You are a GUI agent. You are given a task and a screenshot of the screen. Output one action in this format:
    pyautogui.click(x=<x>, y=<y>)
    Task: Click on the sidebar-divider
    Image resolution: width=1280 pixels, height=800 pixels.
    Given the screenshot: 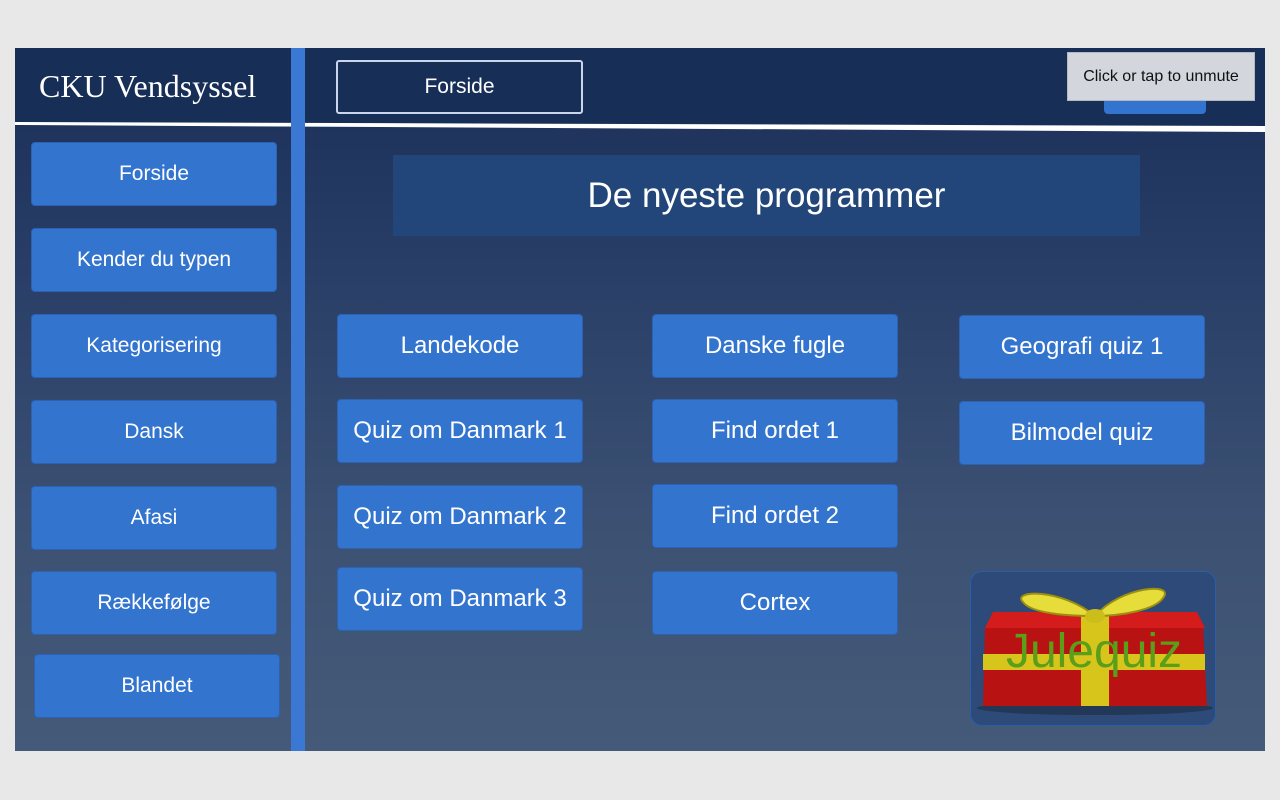 What is the action you would take?
    pyautogui.click(x=298, y=399)
    